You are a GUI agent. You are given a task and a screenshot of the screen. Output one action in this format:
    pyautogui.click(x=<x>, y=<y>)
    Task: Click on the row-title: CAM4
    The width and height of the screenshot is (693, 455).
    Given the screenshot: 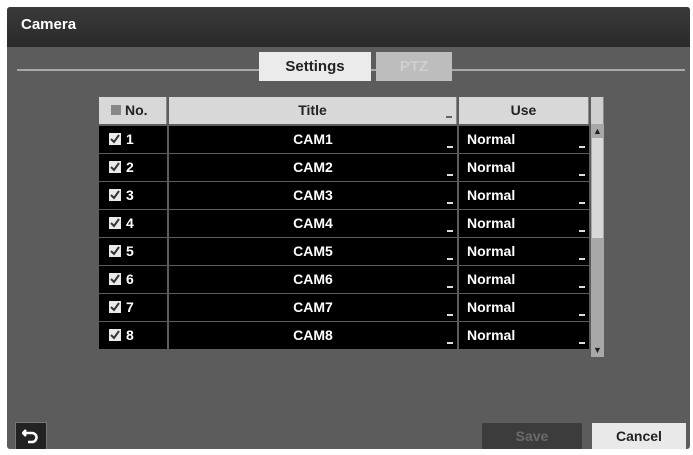 What is the action you would take?
    pyautogui.click(x=313, y=223)
    